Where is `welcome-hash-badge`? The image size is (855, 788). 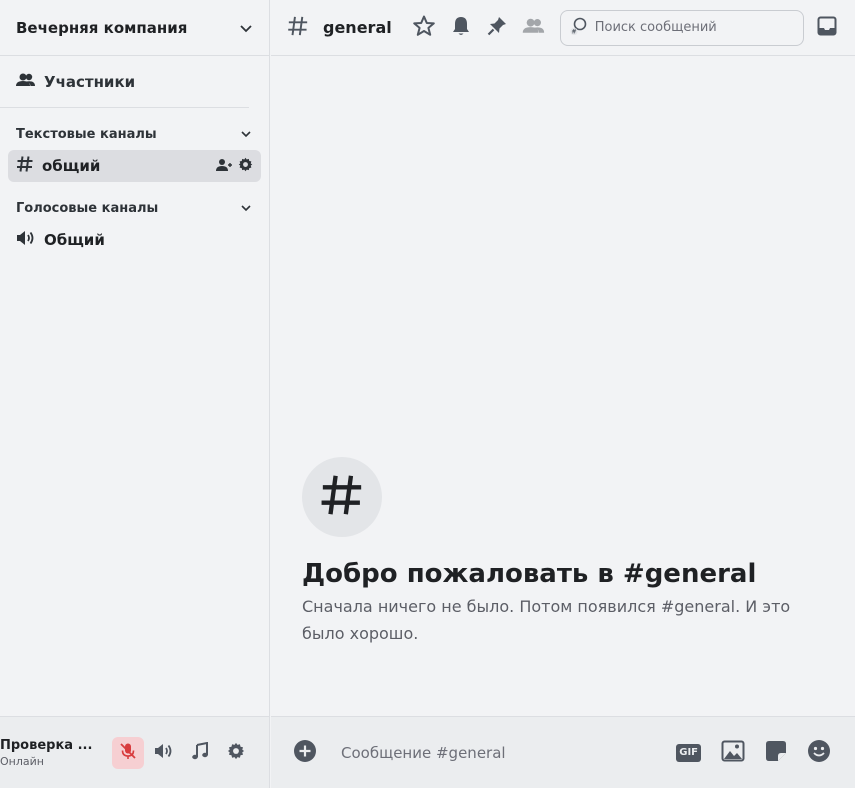 welcome-hash-badge is located at coordinates (342, 497).